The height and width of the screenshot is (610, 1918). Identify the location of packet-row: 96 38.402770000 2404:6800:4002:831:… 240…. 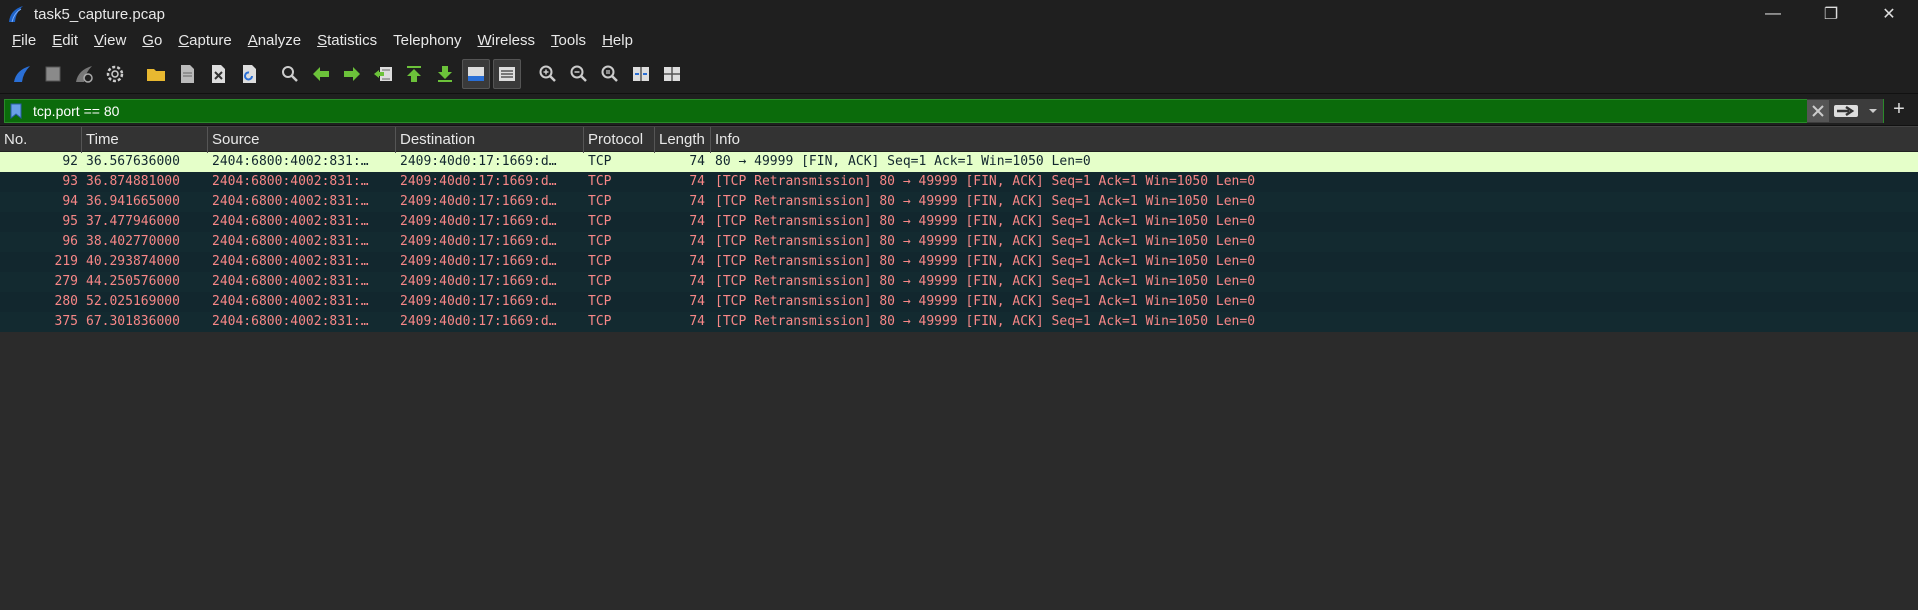
(959, 242).